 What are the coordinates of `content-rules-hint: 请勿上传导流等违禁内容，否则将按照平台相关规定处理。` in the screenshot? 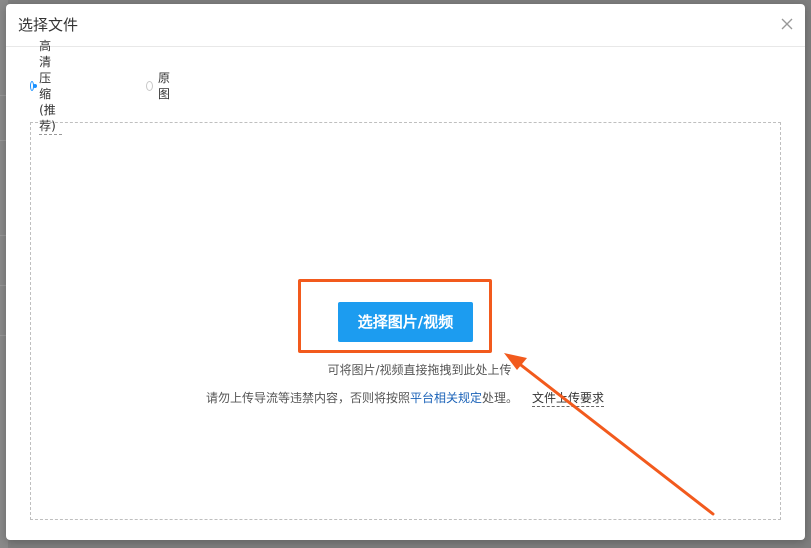 It's located at (362, 398).